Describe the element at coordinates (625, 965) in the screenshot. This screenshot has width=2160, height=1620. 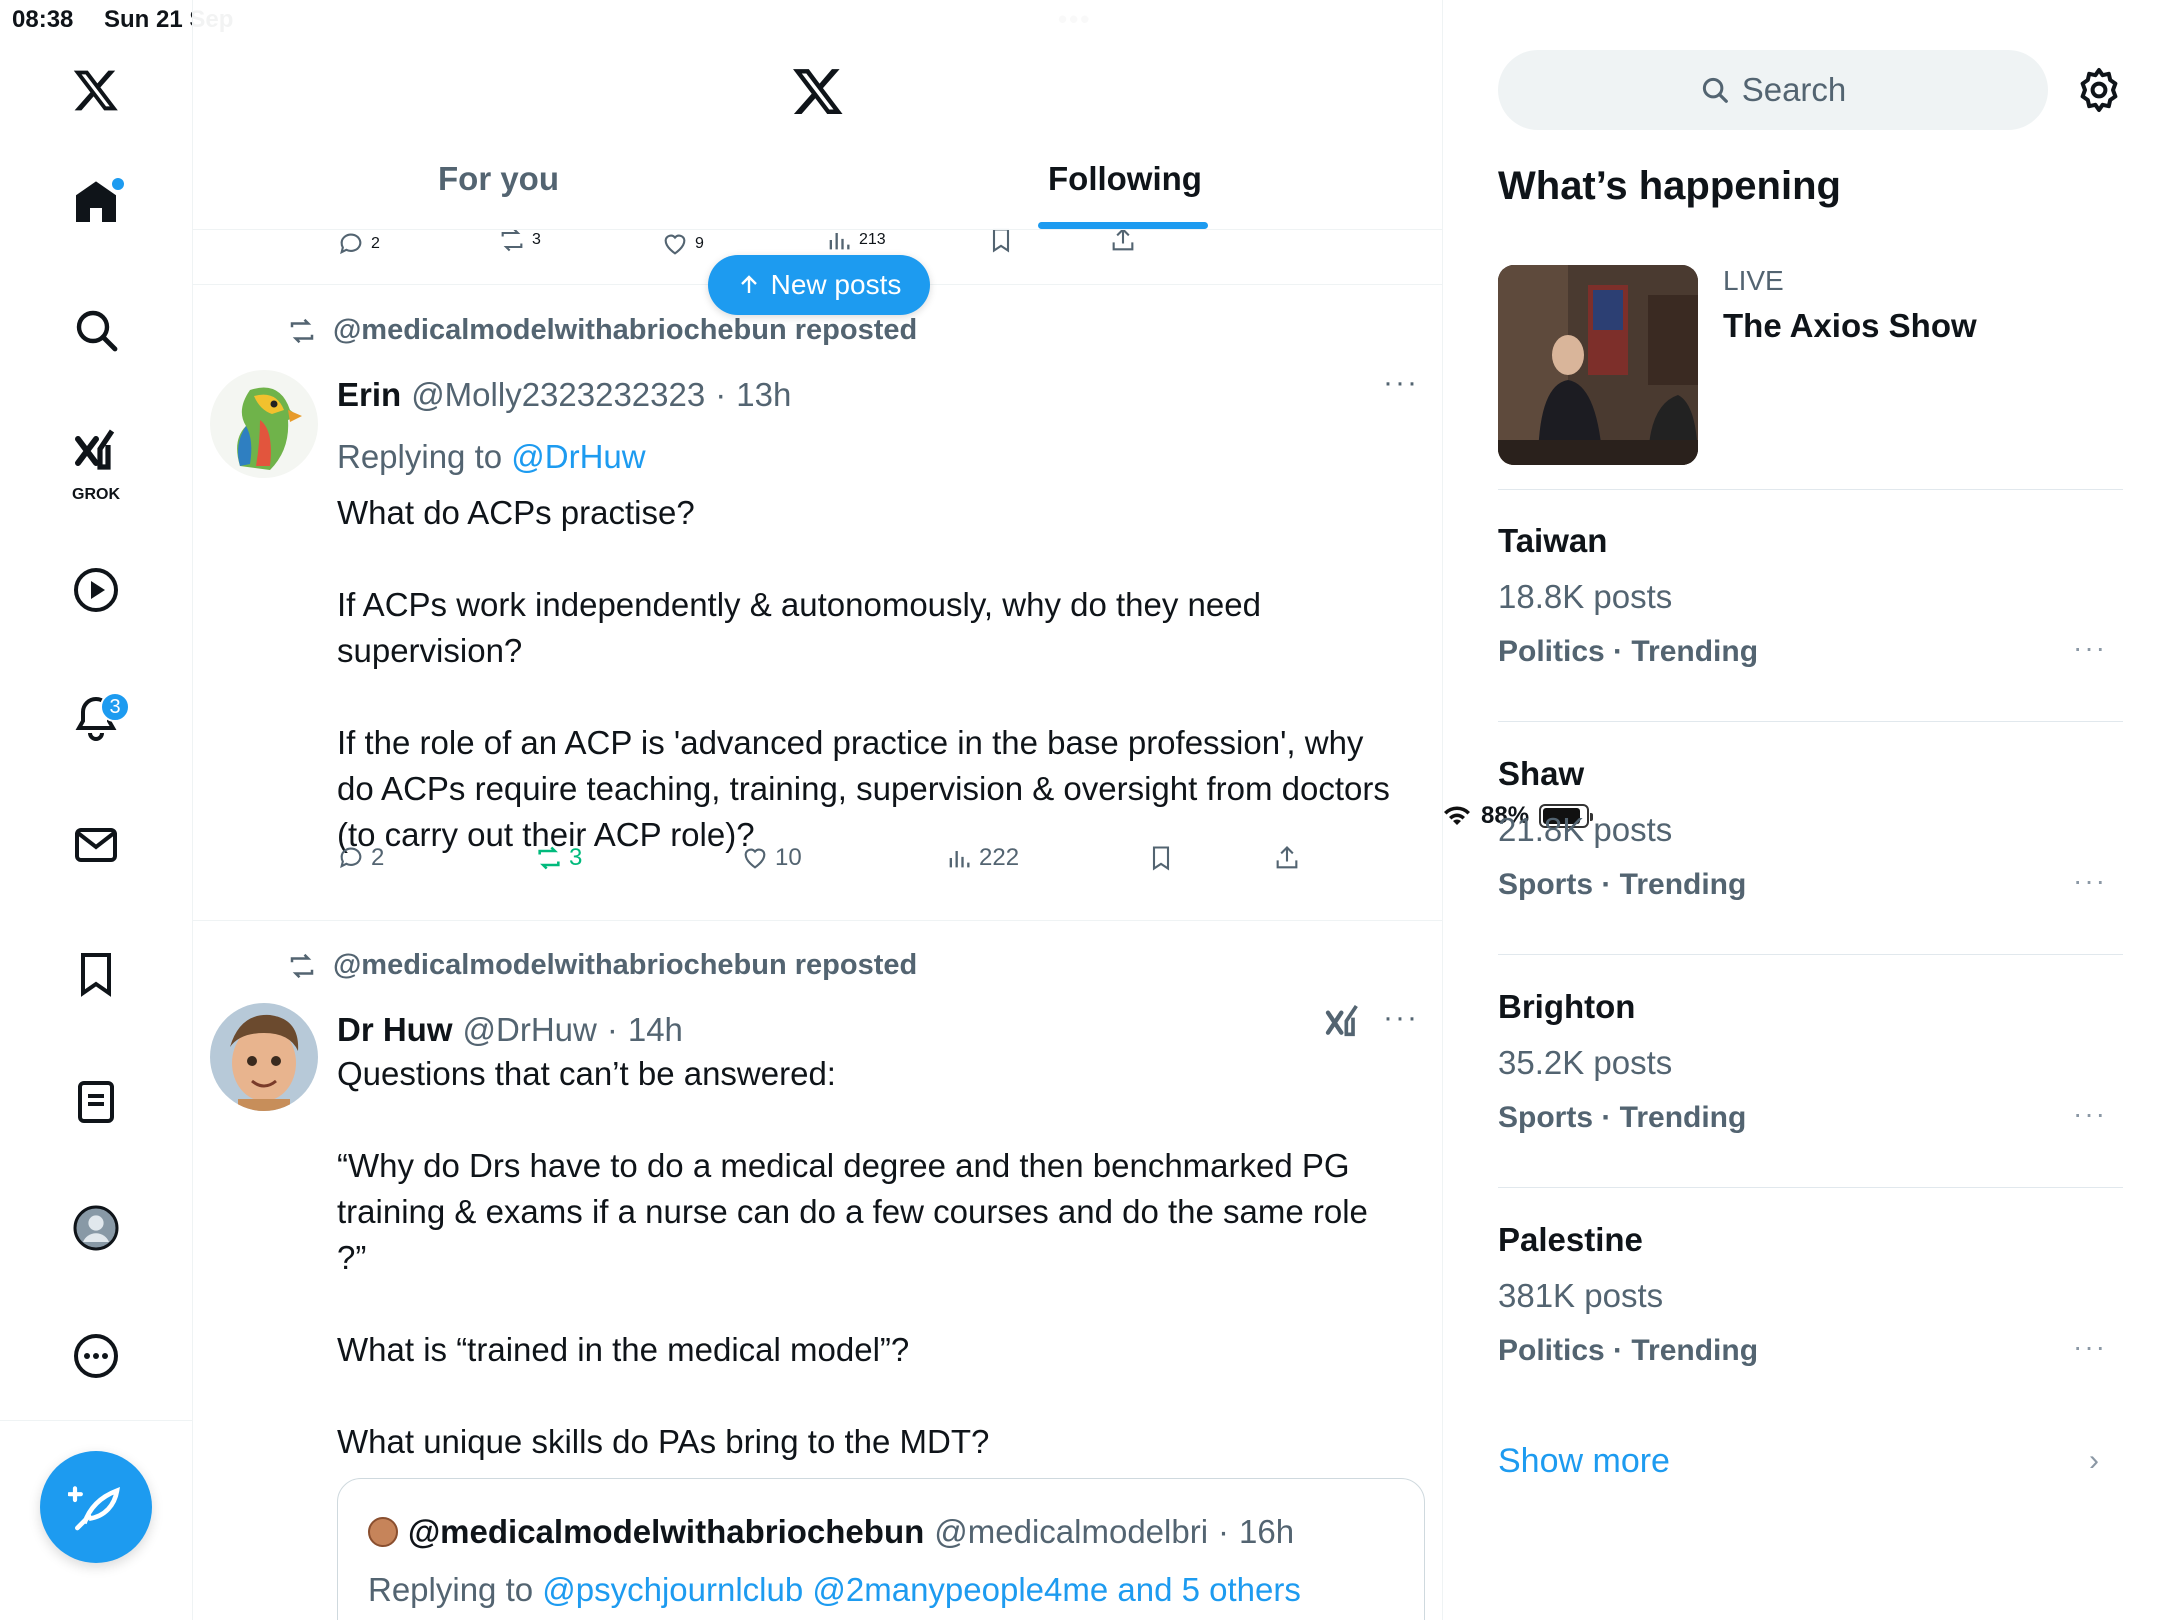
I see `repost-label: @medicalmodelwithabriochebun reposted` at that location.